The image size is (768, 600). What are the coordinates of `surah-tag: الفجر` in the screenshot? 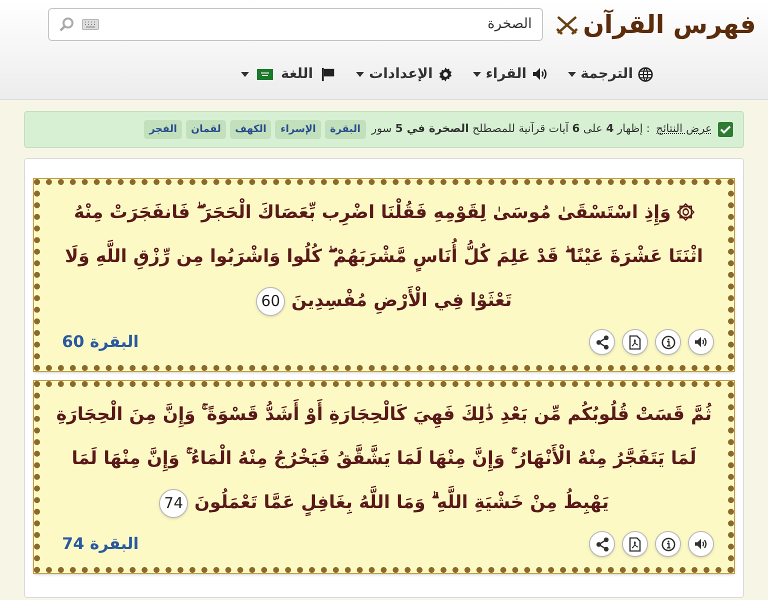 It's located at (163, 129).